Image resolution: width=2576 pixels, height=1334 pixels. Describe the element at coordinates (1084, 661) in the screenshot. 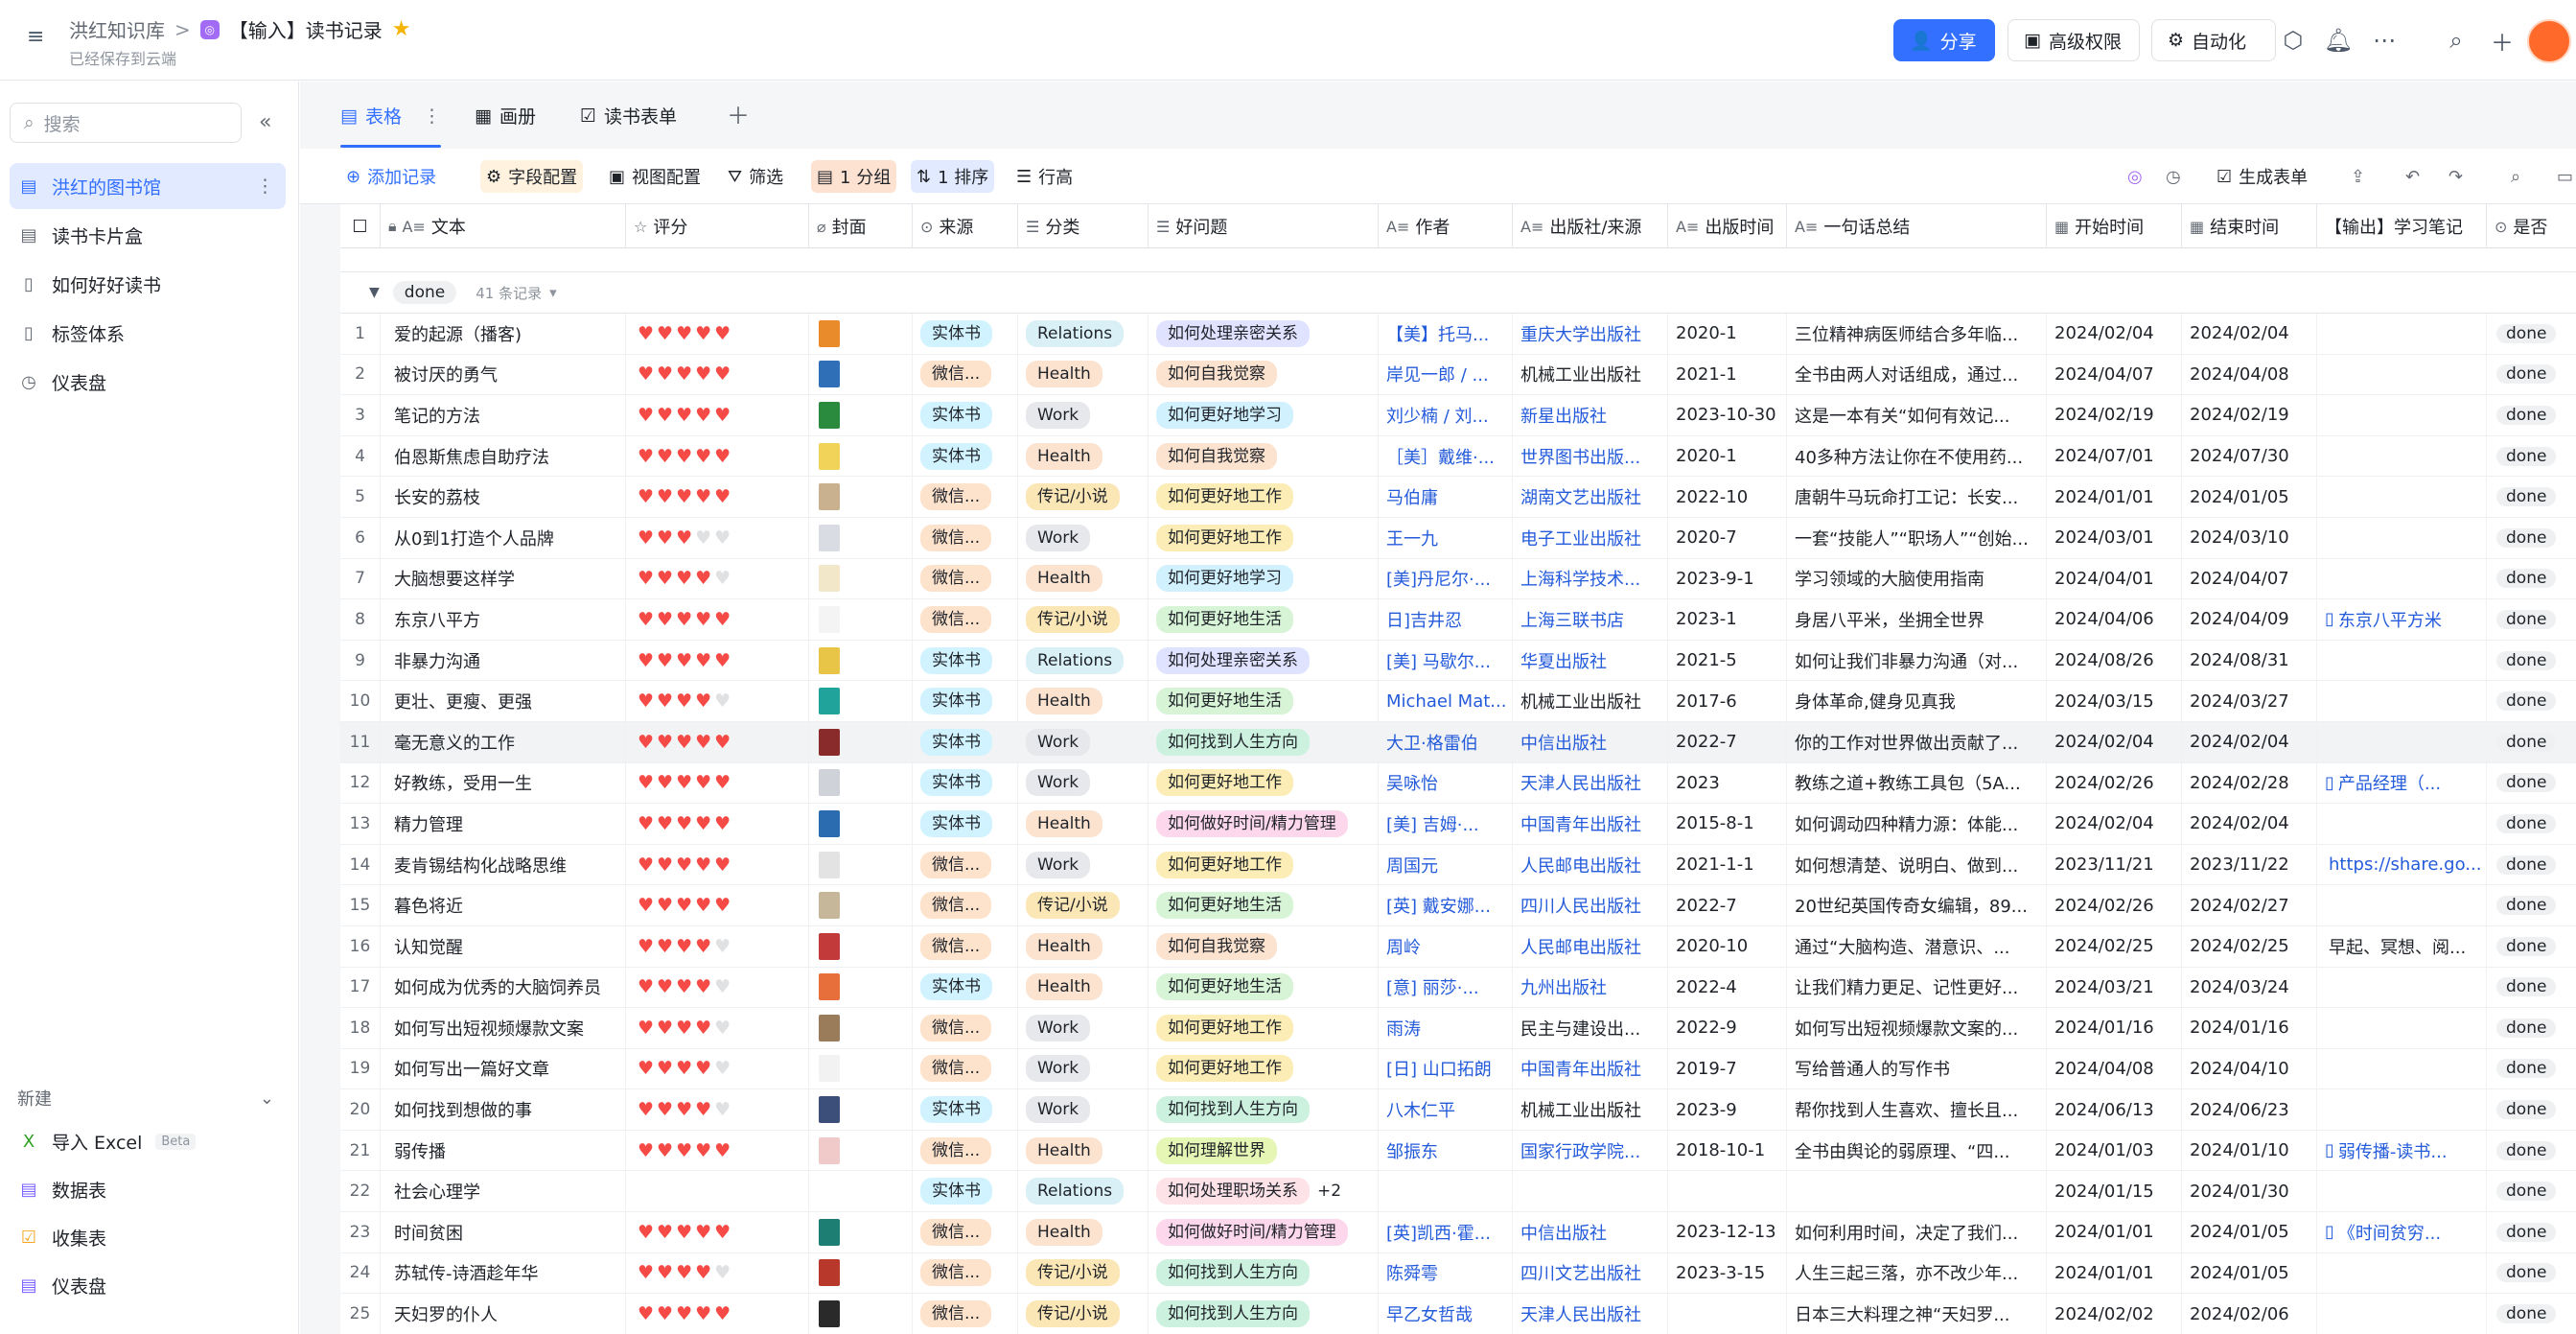

I see `cell-category: Relations` at that location.